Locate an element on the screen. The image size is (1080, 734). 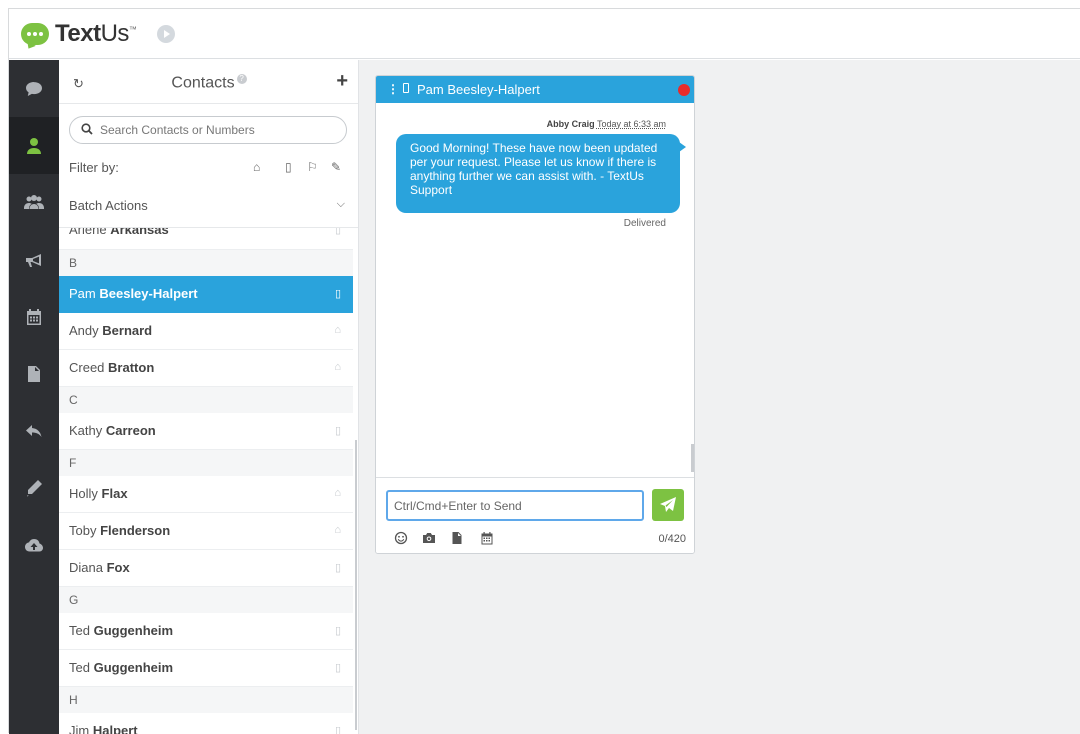
contact-last-name: Bernard is located at coordinates (127, 330).